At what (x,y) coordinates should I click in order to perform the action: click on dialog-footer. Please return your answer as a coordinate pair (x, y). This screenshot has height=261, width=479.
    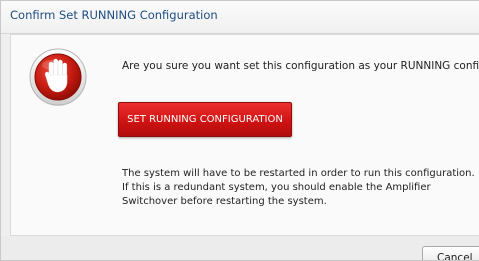
    Looking at the image, I should click on (240, 248).